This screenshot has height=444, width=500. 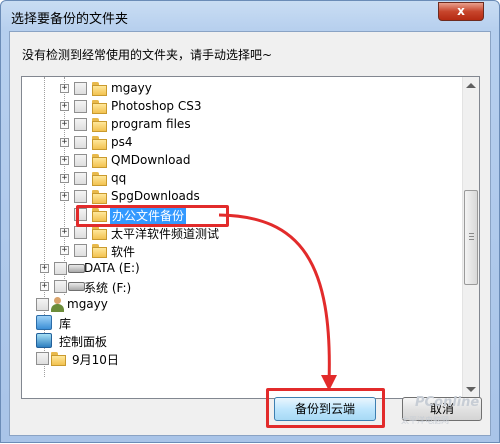 I want to click on watermark-logo: PConline, so click(x=447, y=402).